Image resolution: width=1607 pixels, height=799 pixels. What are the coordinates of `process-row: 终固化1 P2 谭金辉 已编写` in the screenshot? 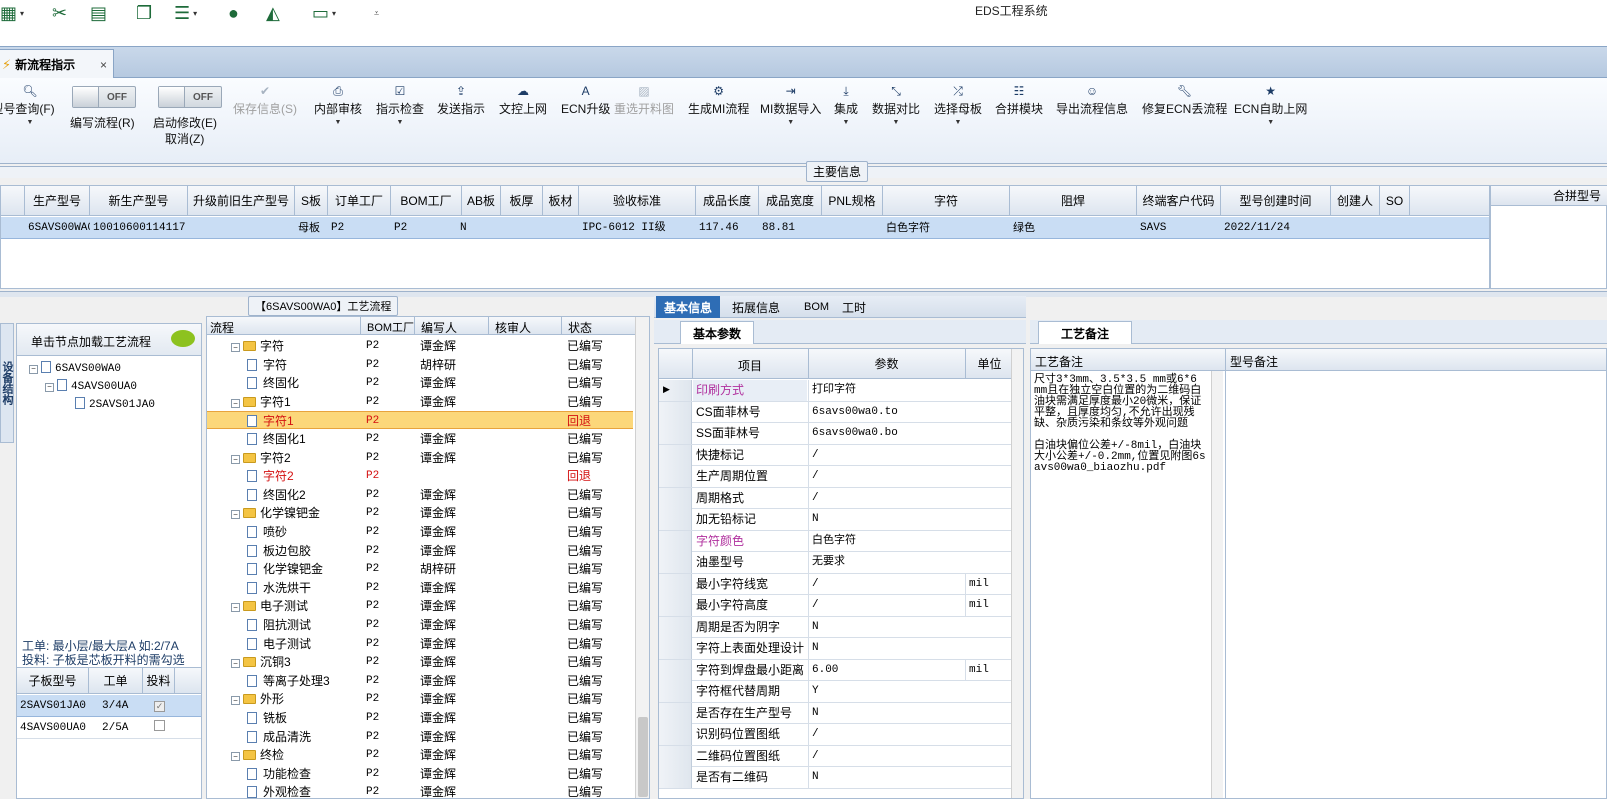 It's located at (420, 439).